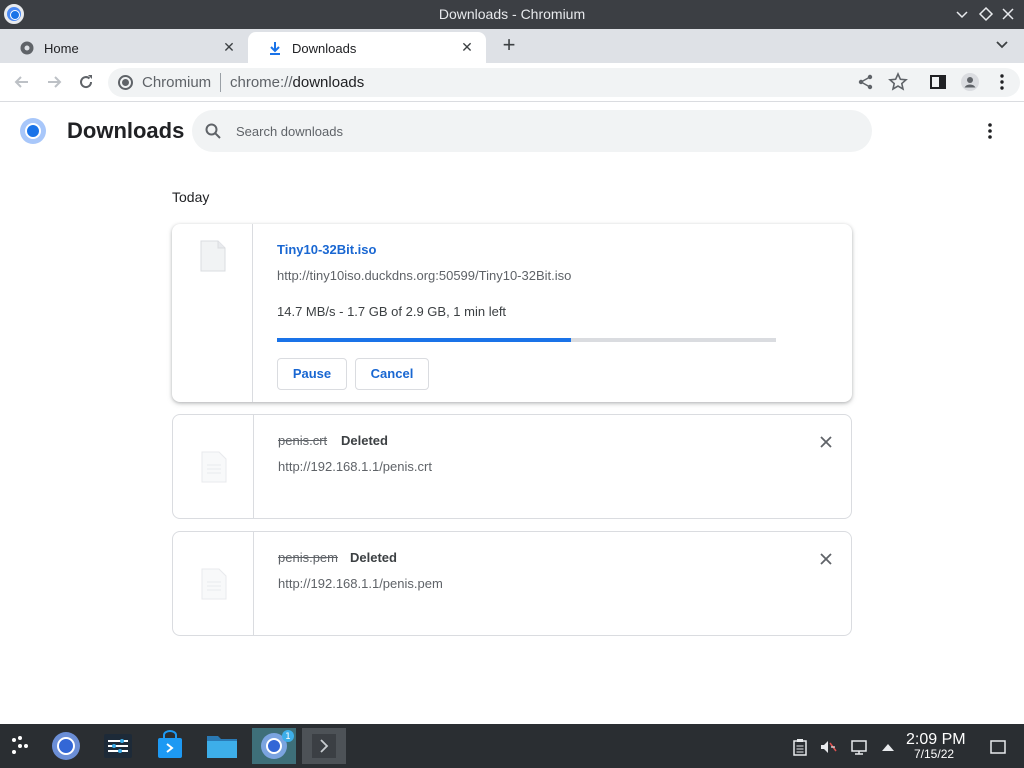  Describe the element at coordinates (191, 197) in the screenshot. I see `date-section-header: Today` at that location.